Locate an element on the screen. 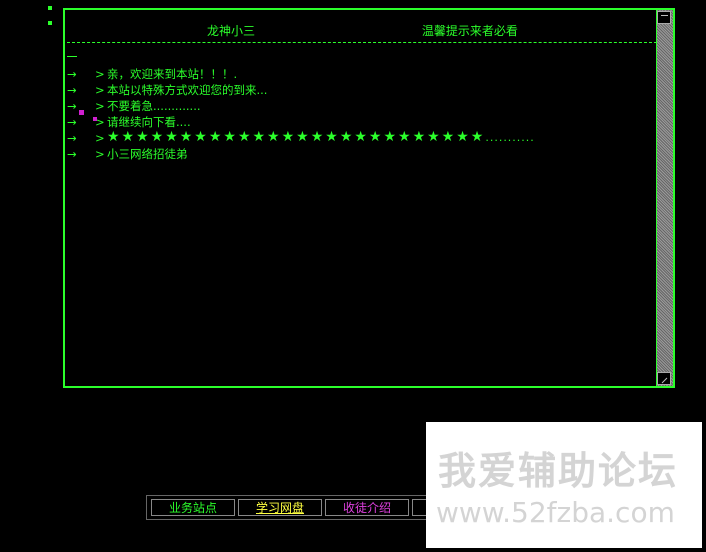  tab-label: 学习网盘 is located at coordinates (279, 508).